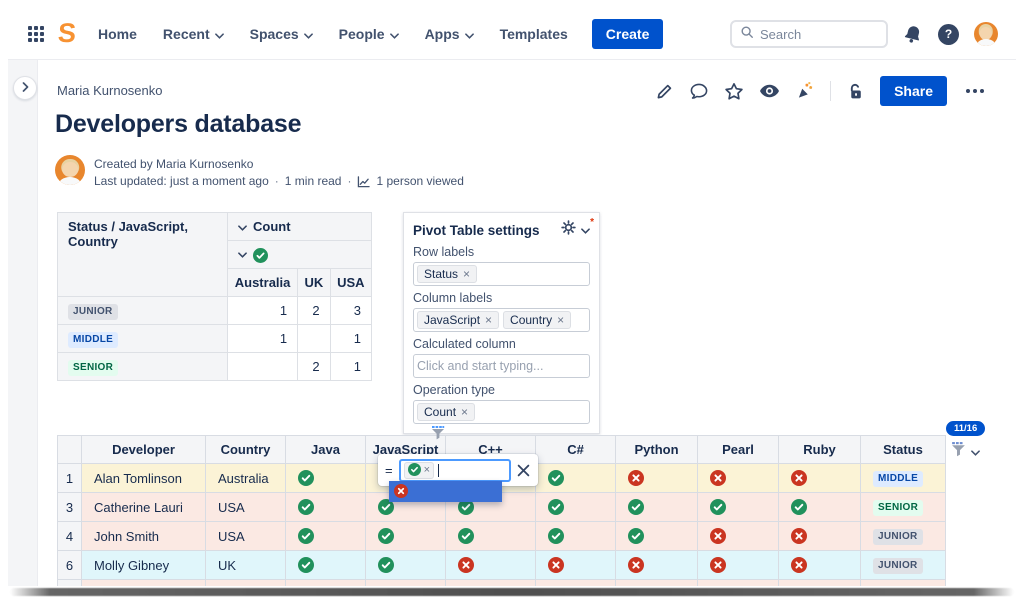 The width and height of the screenshot is (1024, 602). Describe the element at coordinates (69, 536) in the screenshot. I see `row-number: 4` at that location.